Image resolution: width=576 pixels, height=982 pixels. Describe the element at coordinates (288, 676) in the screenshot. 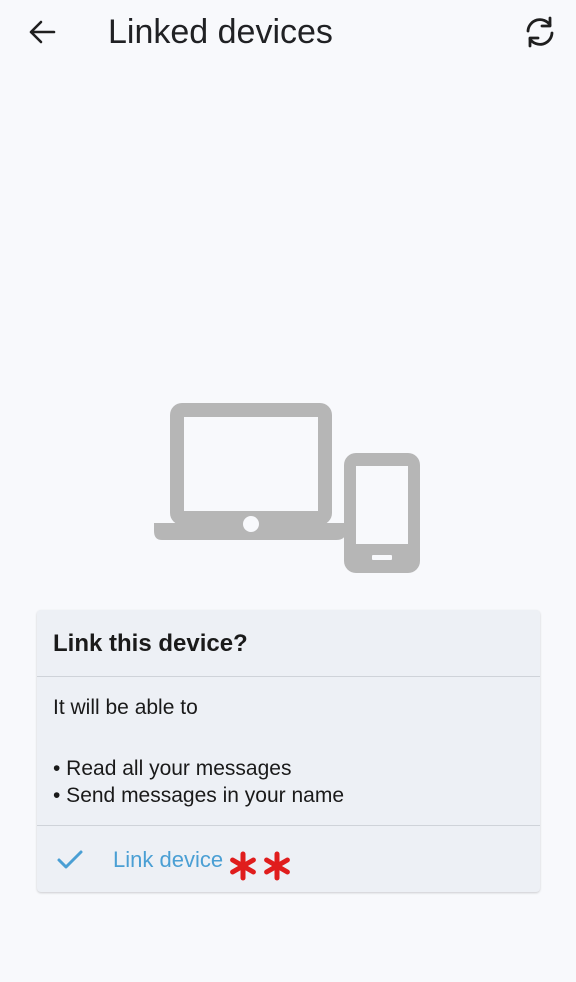

I see `divider` at that location.